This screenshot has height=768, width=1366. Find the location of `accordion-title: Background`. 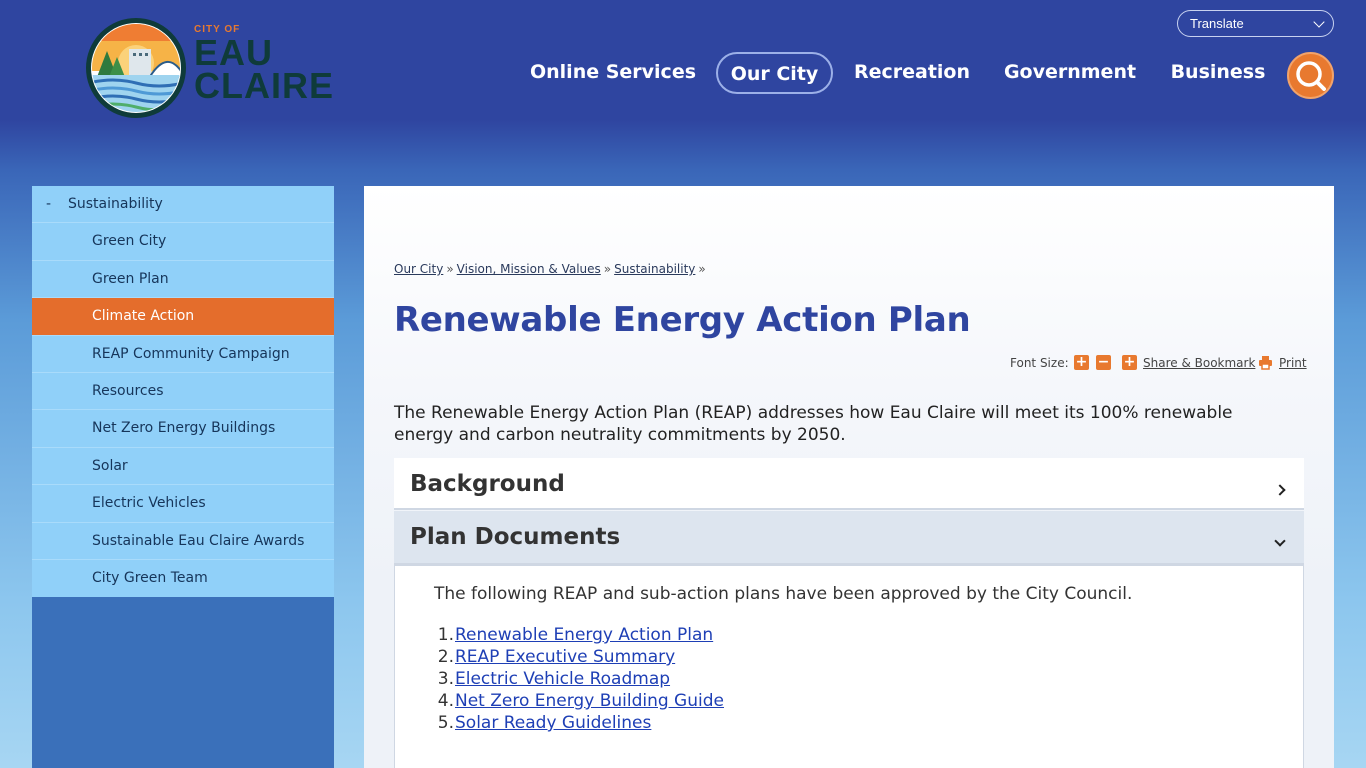

accordion-title: Background is located at coordinates (487, 484).